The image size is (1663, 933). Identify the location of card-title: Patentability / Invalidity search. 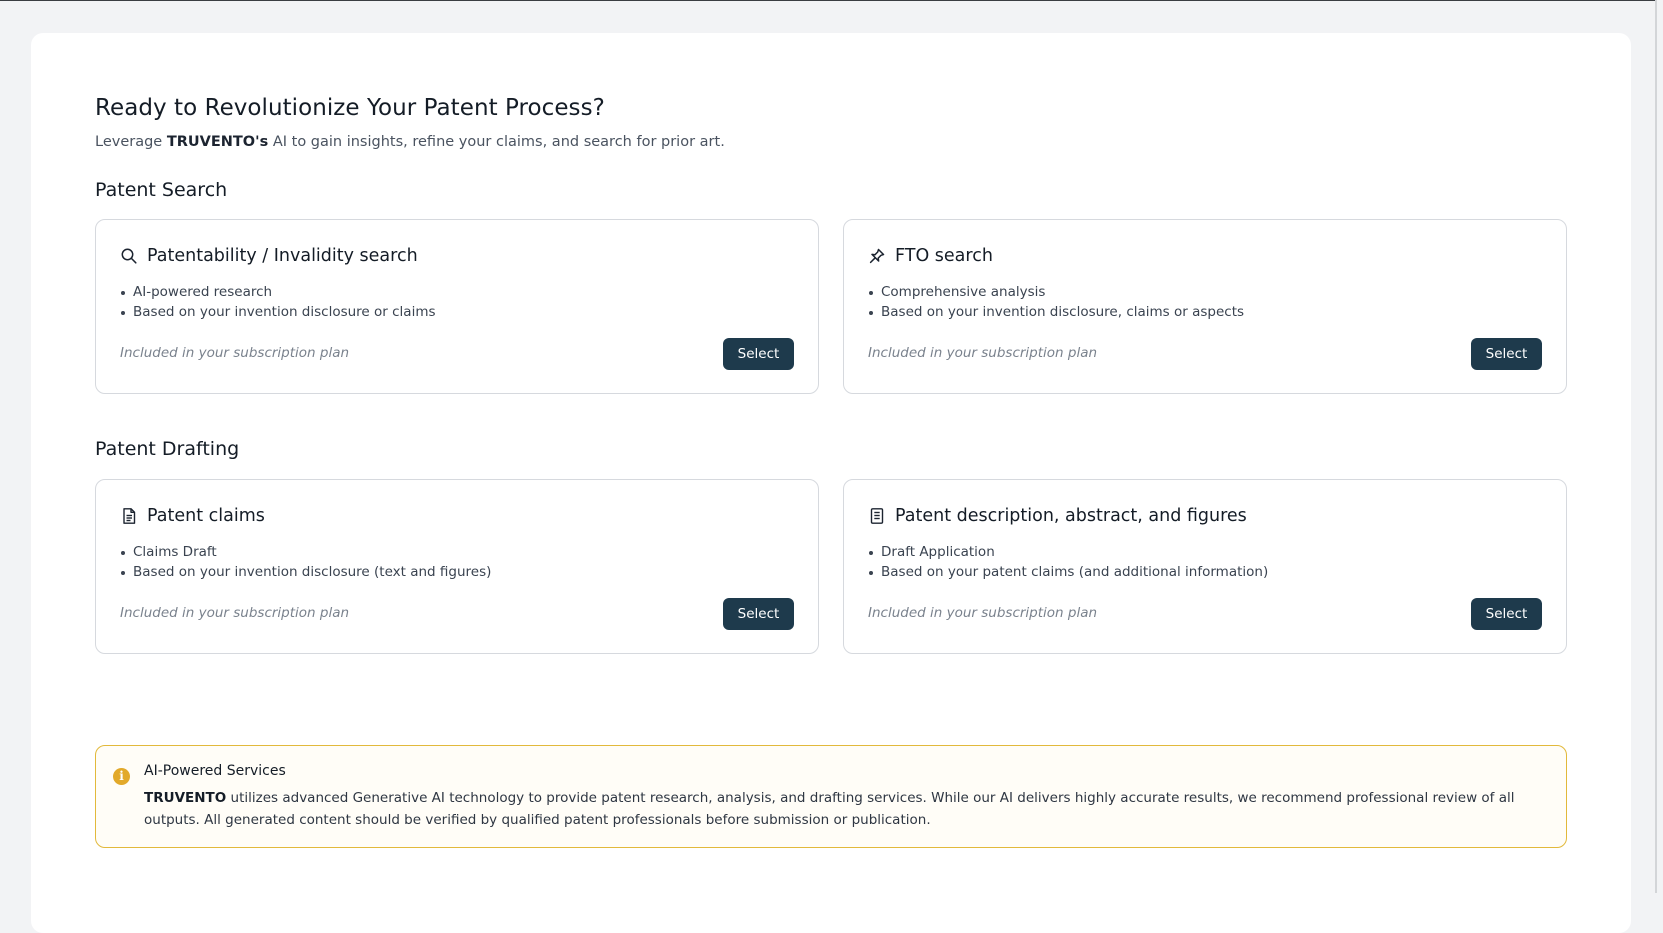
(282, 256).